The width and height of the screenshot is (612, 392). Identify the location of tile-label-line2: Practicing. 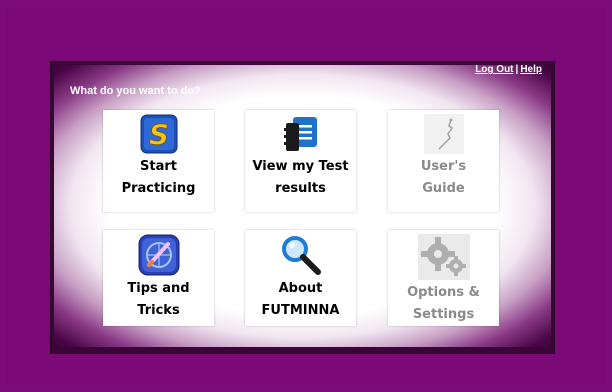
(158, 188).